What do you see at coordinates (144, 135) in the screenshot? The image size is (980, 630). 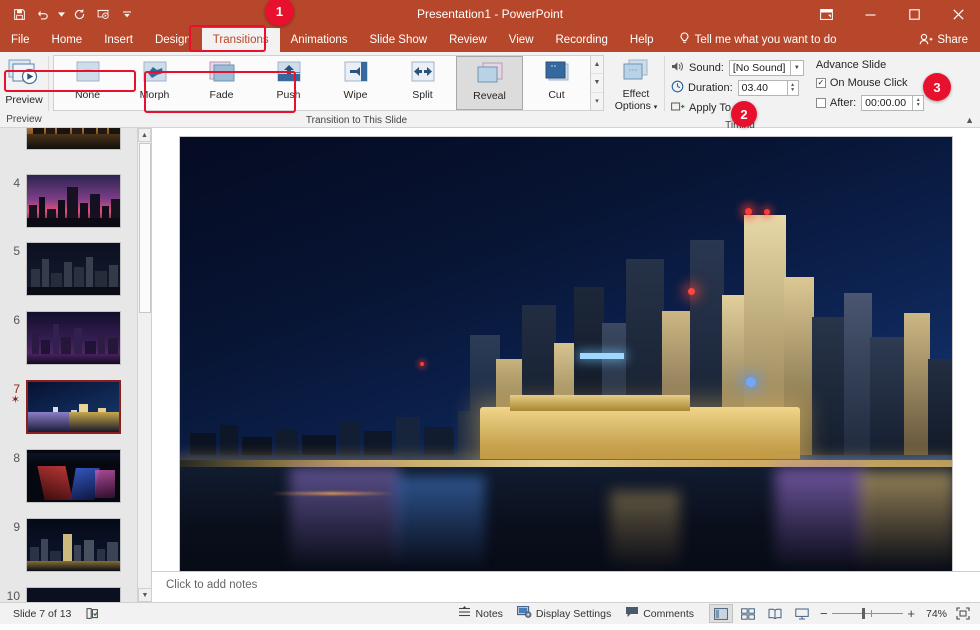 I see `scroll-up-icon: ▲` at bounding box center [144, 135].